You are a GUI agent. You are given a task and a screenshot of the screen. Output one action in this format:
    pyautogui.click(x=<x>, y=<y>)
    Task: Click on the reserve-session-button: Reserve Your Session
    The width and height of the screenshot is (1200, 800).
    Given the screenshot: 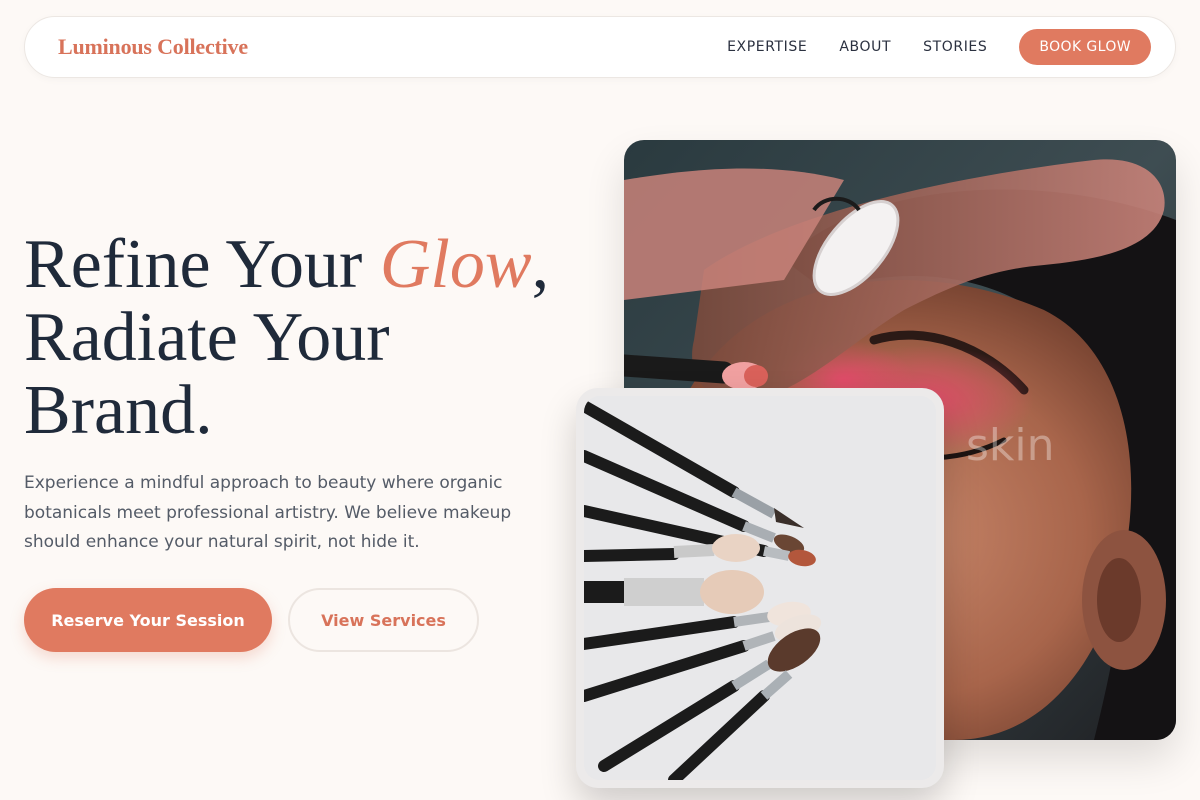 What is the action you would take?
    pyautogui.click(x=148, y=620)
    